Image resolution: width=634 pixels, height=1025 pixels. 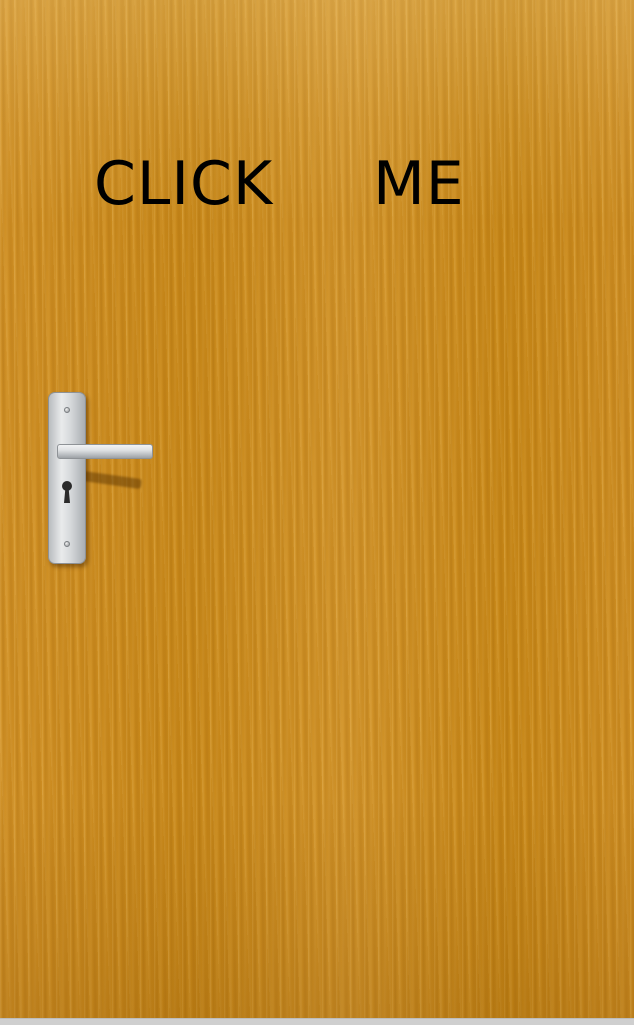 What do you see at coordinates (183, 184) in the screenshot?
I see `click-label: CLICK` at bounding box center [183, 184].